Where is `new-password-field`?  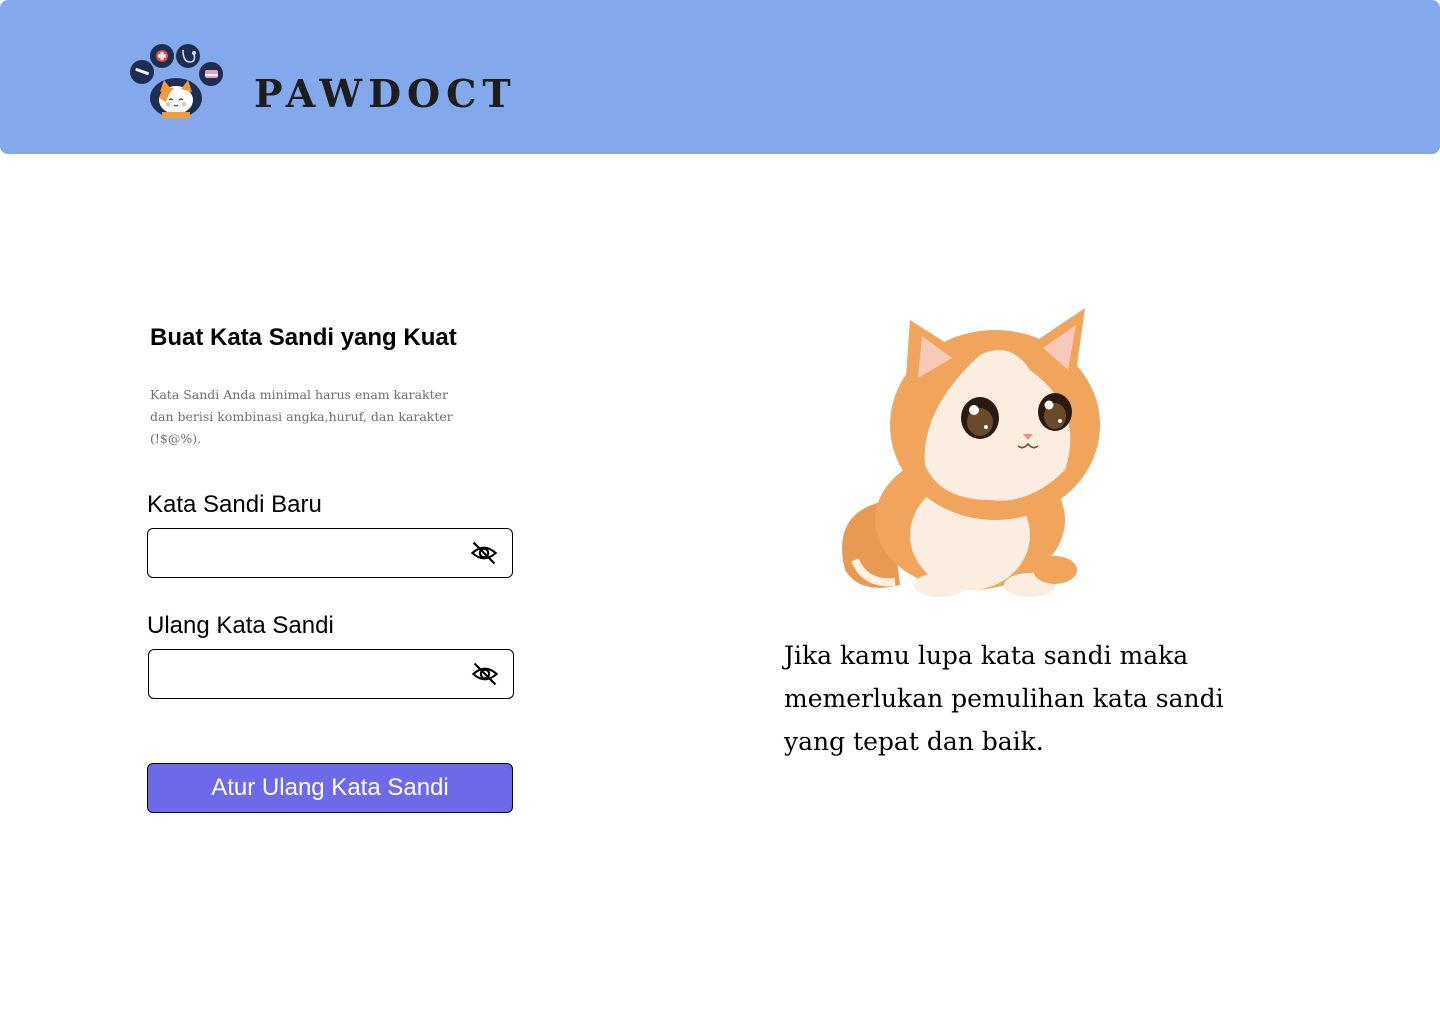
new-password-field is located at coordinates (330, 553).